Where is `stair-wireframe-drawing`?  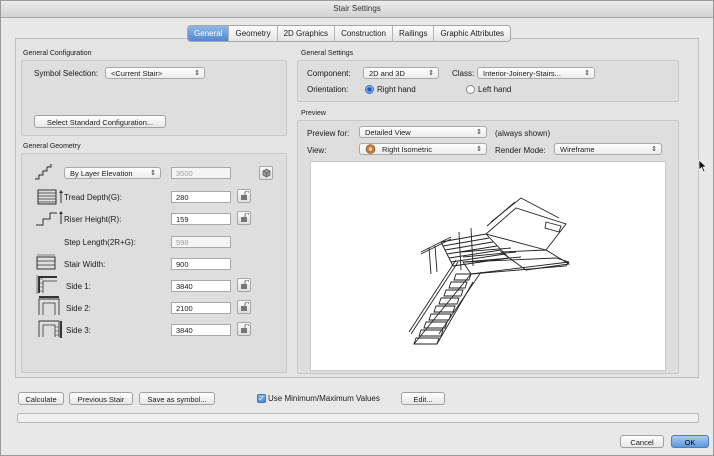
stair-wireframe-drawing is located at coordinates (489, 271).